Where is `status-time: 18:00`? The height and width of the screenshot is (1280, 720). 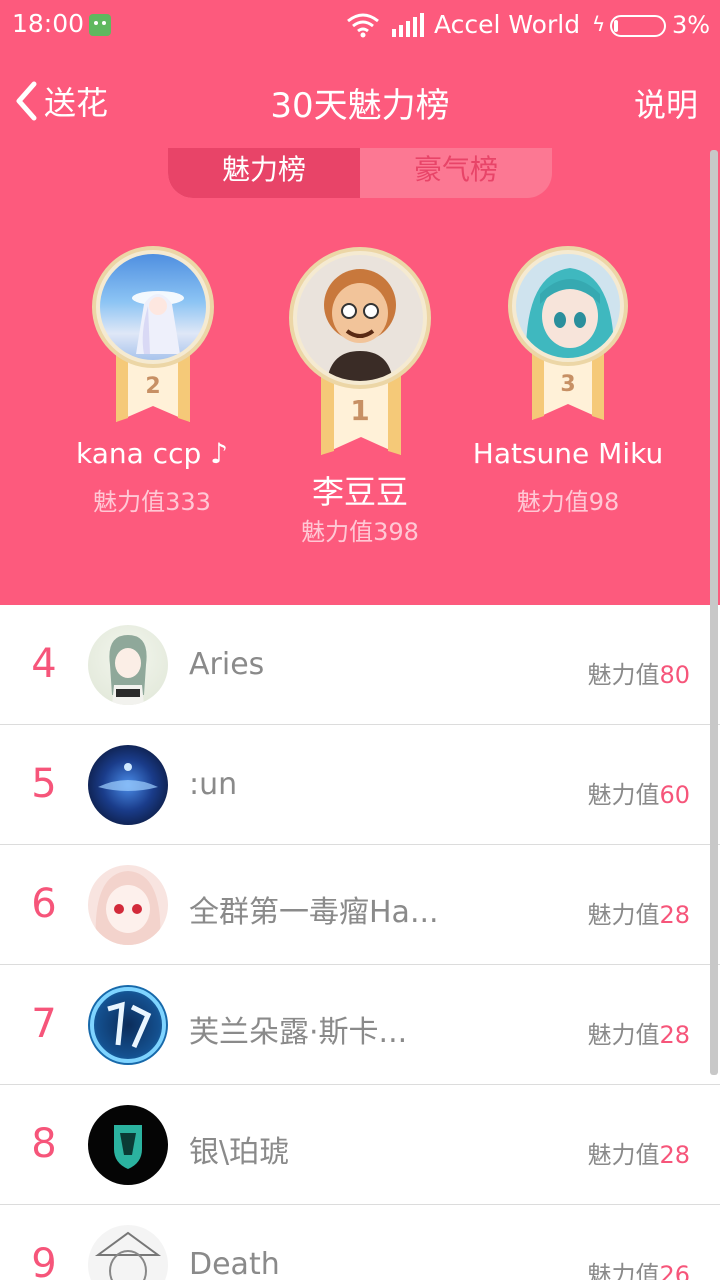 status-time: 18:00 is located at coordinates (48, 23).